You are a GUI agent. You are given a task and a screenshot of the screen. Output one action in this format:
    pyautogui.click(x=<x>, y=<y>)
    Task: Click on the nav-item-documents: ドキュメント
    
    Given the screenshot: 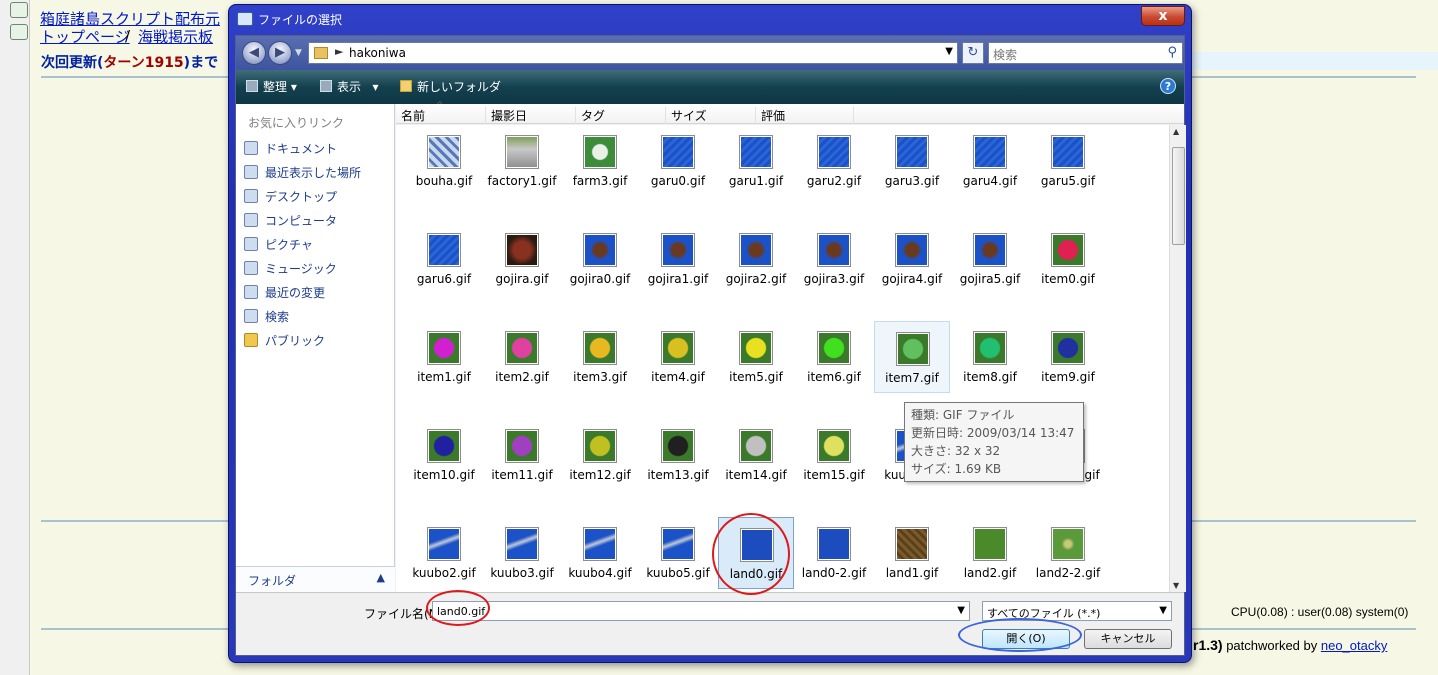 What is the action you would take?
    pyautogui.click(x=290, y=149)
    